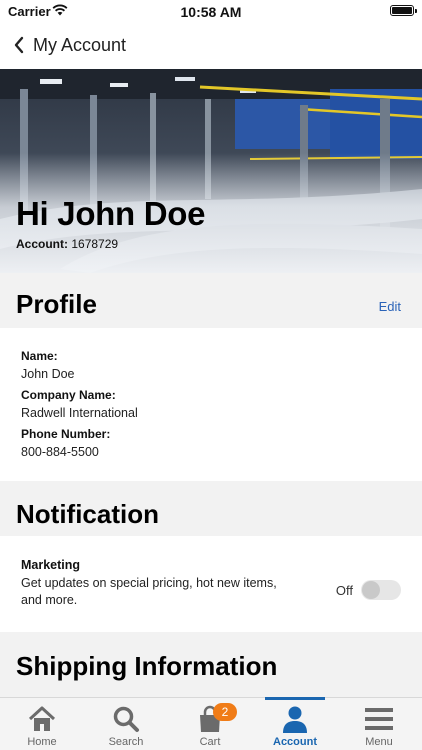 This screenshot has width=422, height=750. What do you see at coordinates (295, 742) in the screenshot?
I see `tab-account-label: Account` at bounding box center [295, 742].